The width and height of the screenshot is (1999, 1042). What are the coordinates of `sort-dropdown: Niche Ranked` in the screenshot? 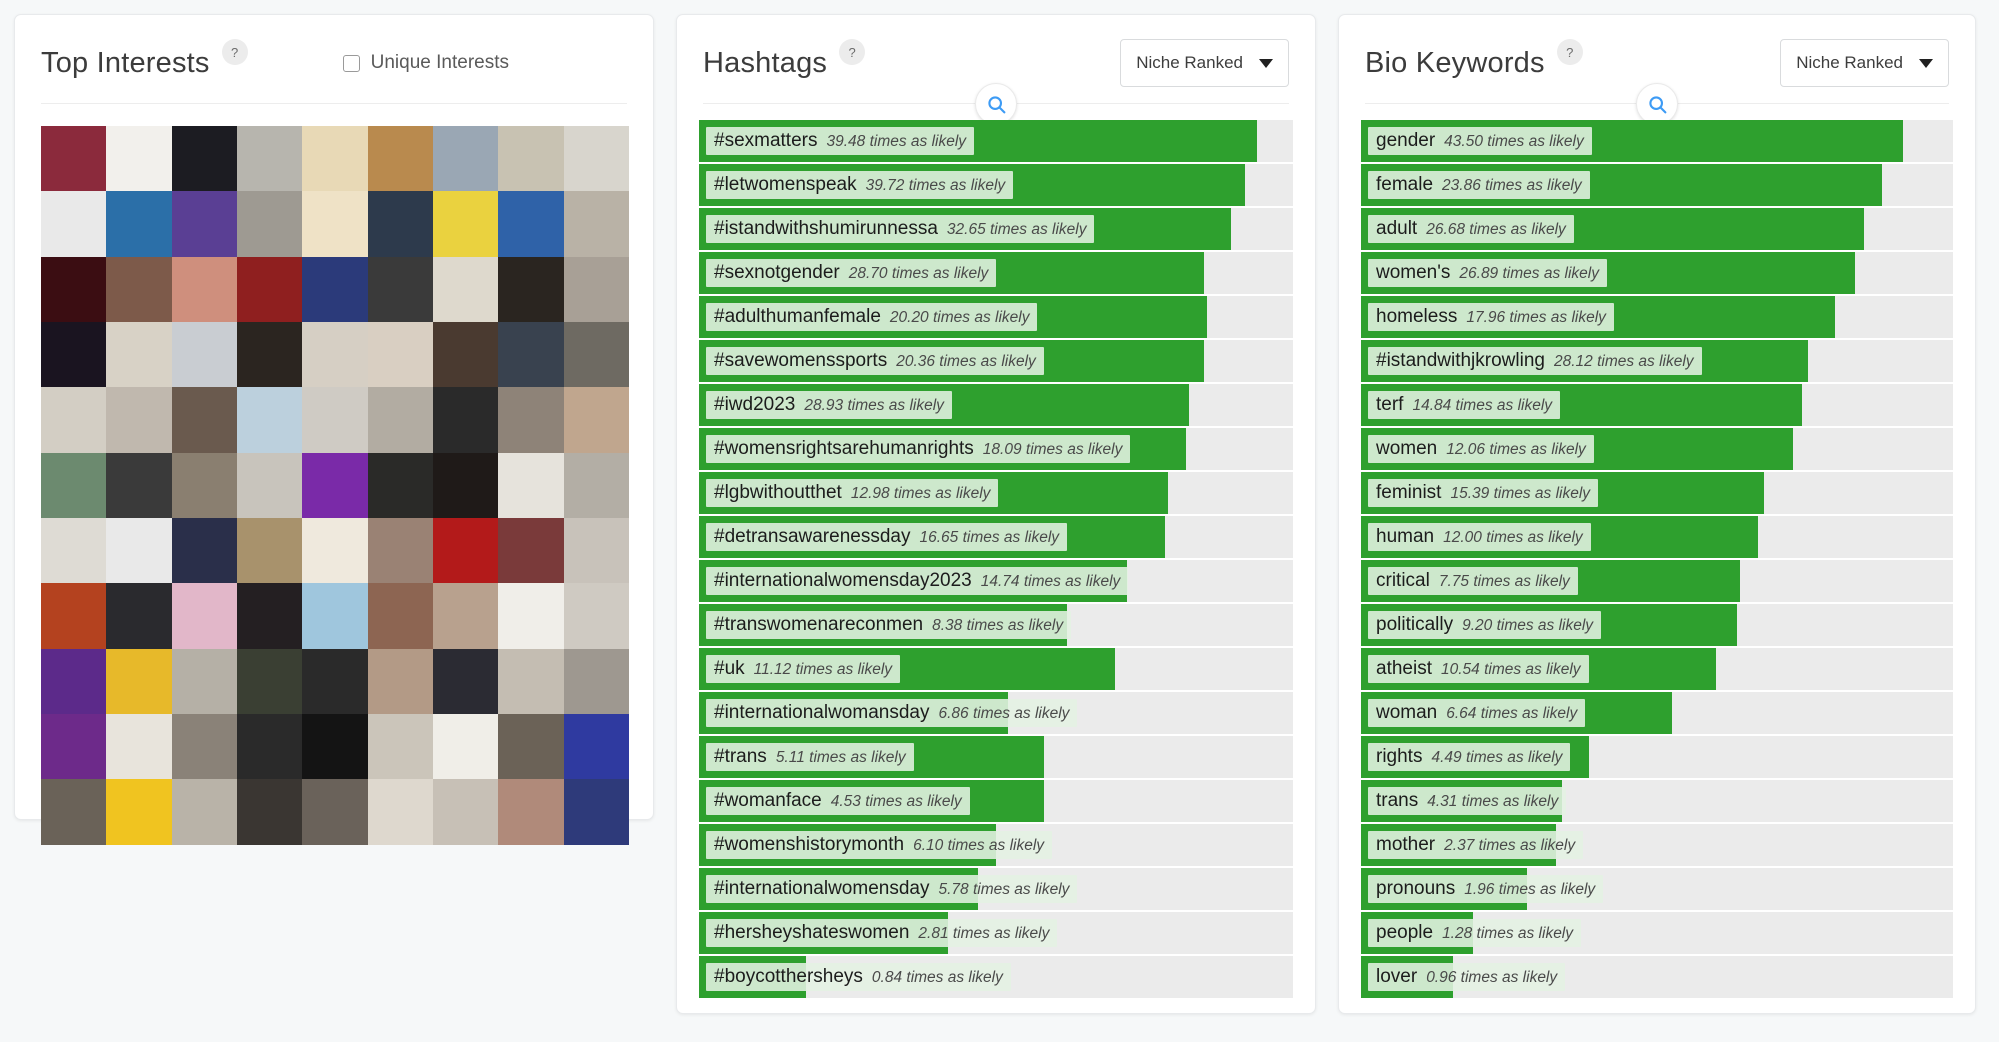 It's located at (1204, 63).